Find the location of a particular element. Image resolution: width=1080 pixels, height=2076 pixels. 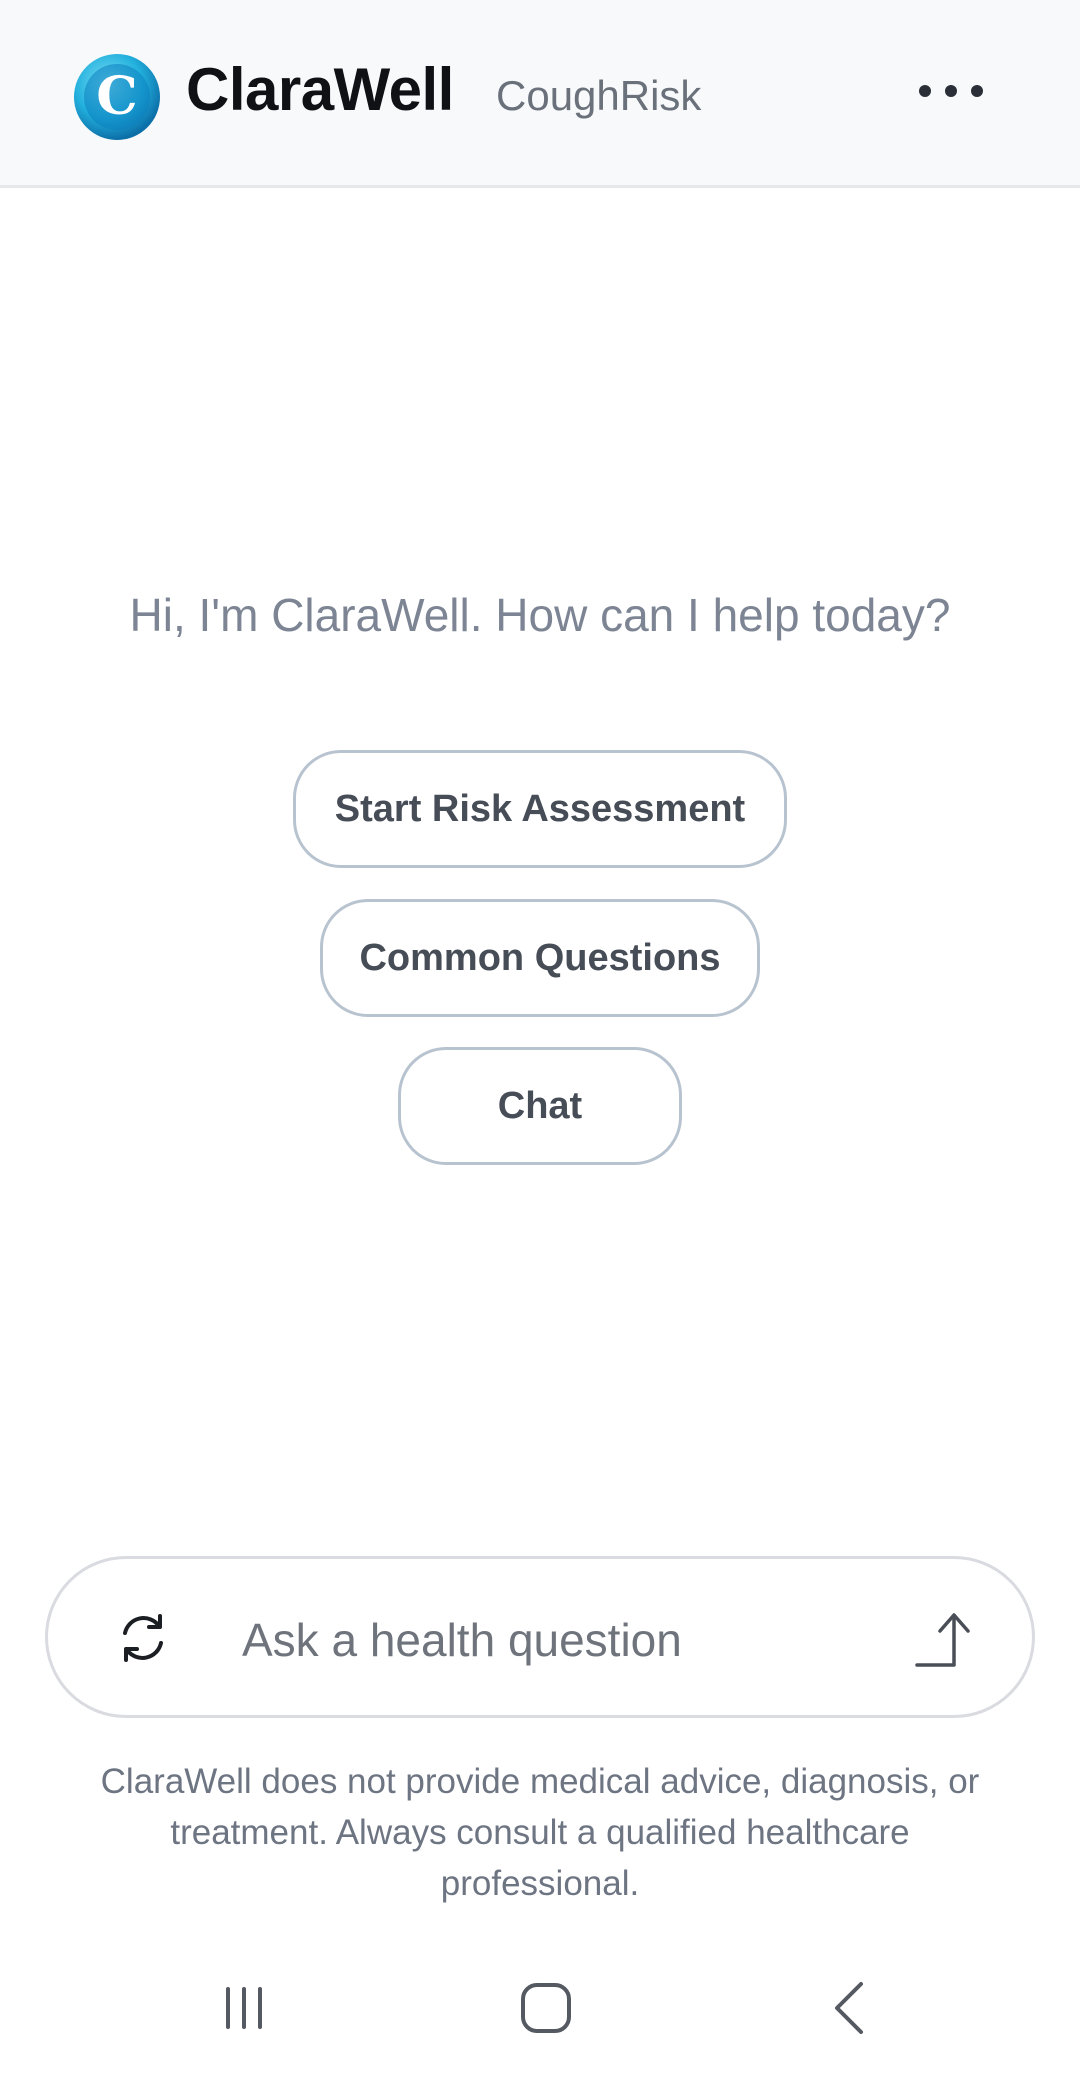

svg-text: C is located at coordinates (116, 96).